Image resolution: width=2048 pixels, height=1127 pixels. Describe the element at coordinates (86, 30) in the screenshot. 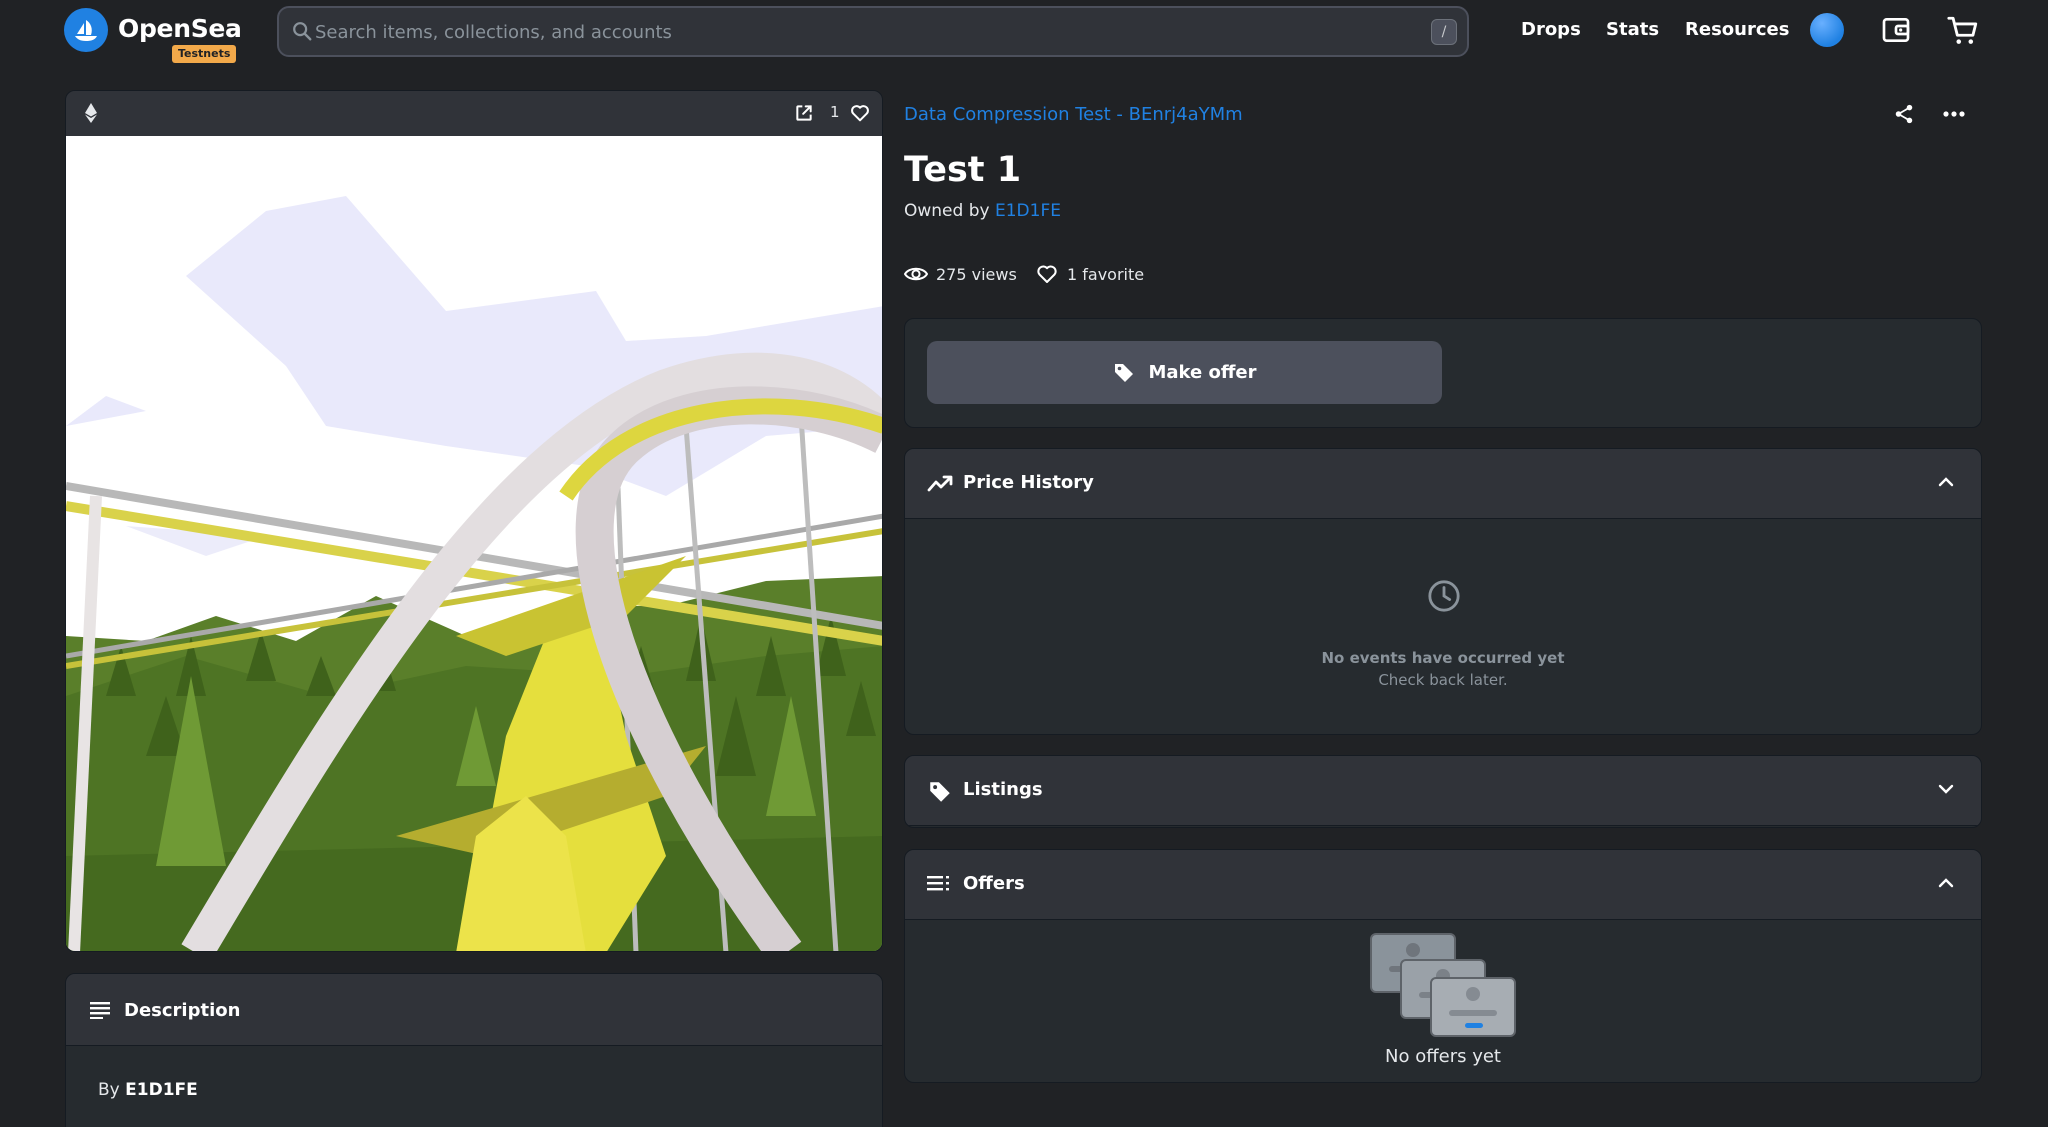

I see `opensea-logo-icon` at that location.